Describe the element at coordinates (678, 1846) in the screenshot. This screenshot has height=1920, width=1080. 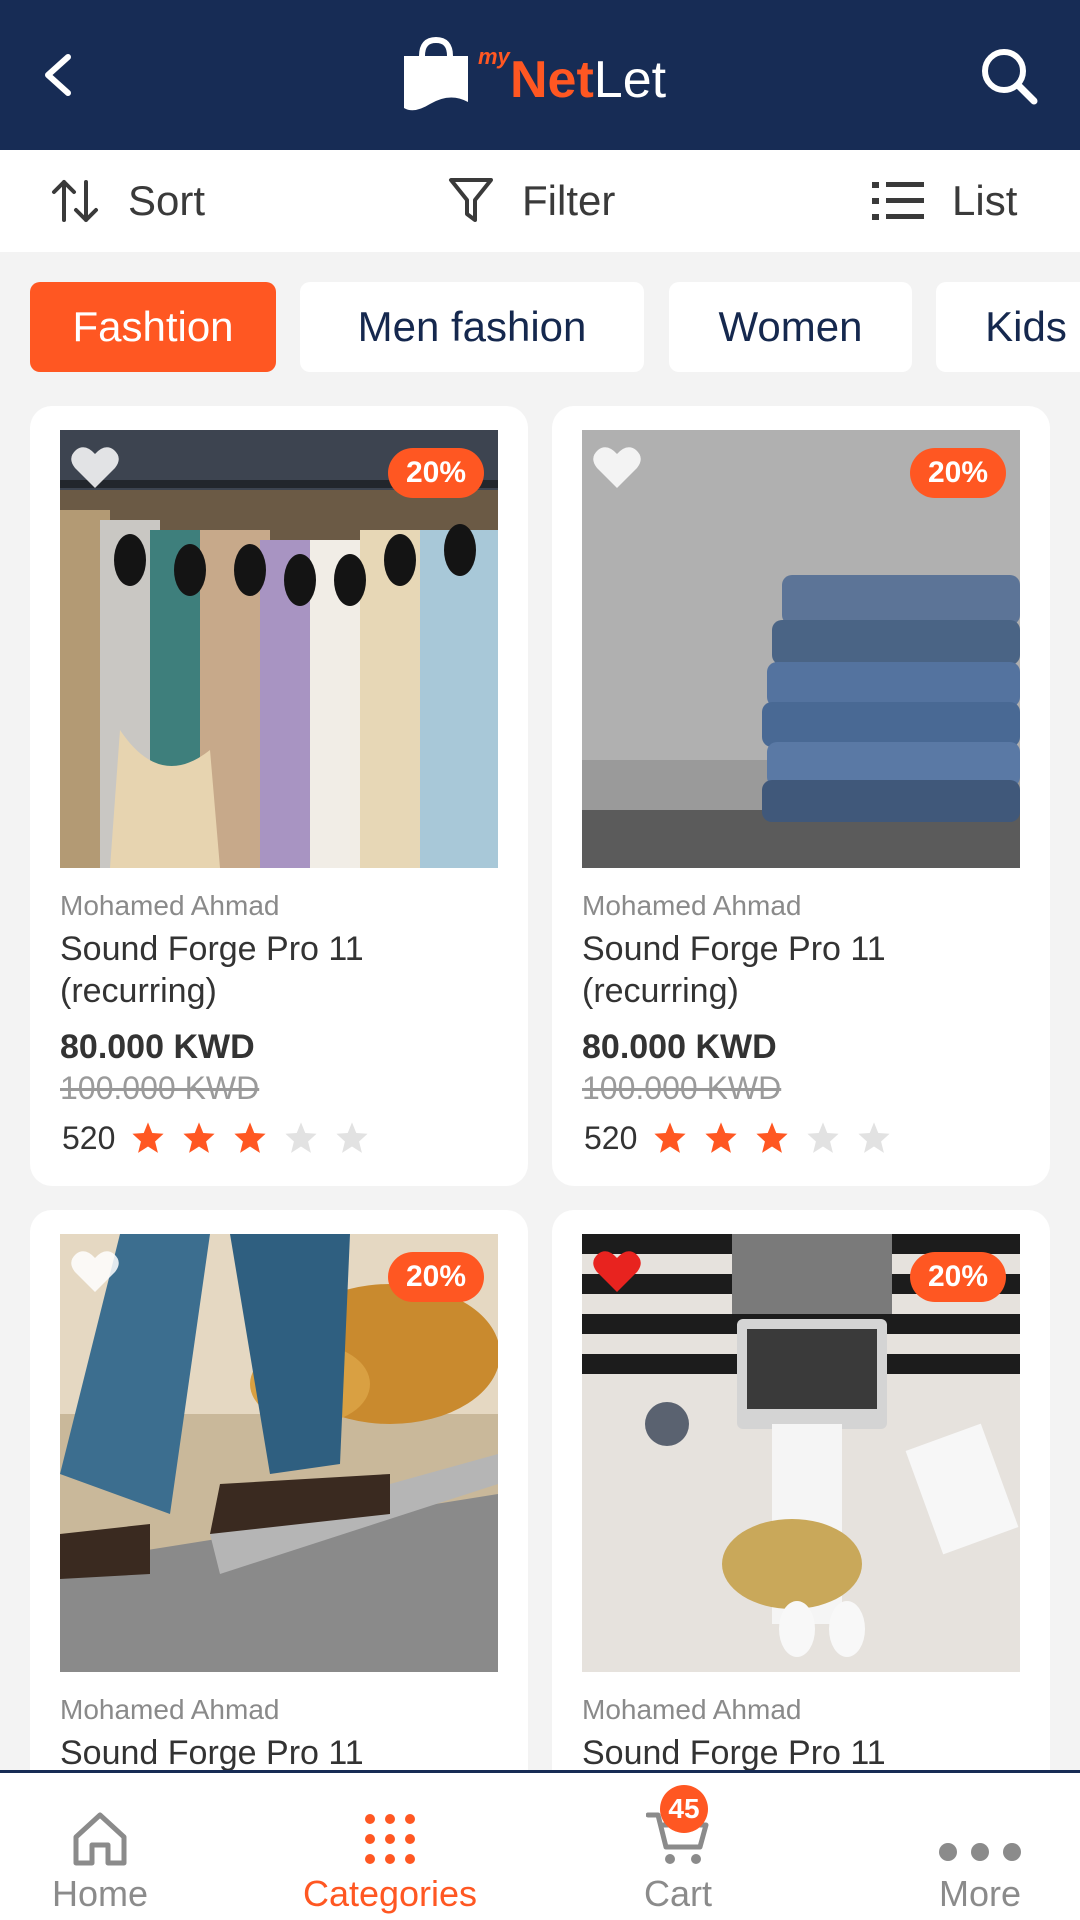
I see `nav-cart: Cart 45` at that location.